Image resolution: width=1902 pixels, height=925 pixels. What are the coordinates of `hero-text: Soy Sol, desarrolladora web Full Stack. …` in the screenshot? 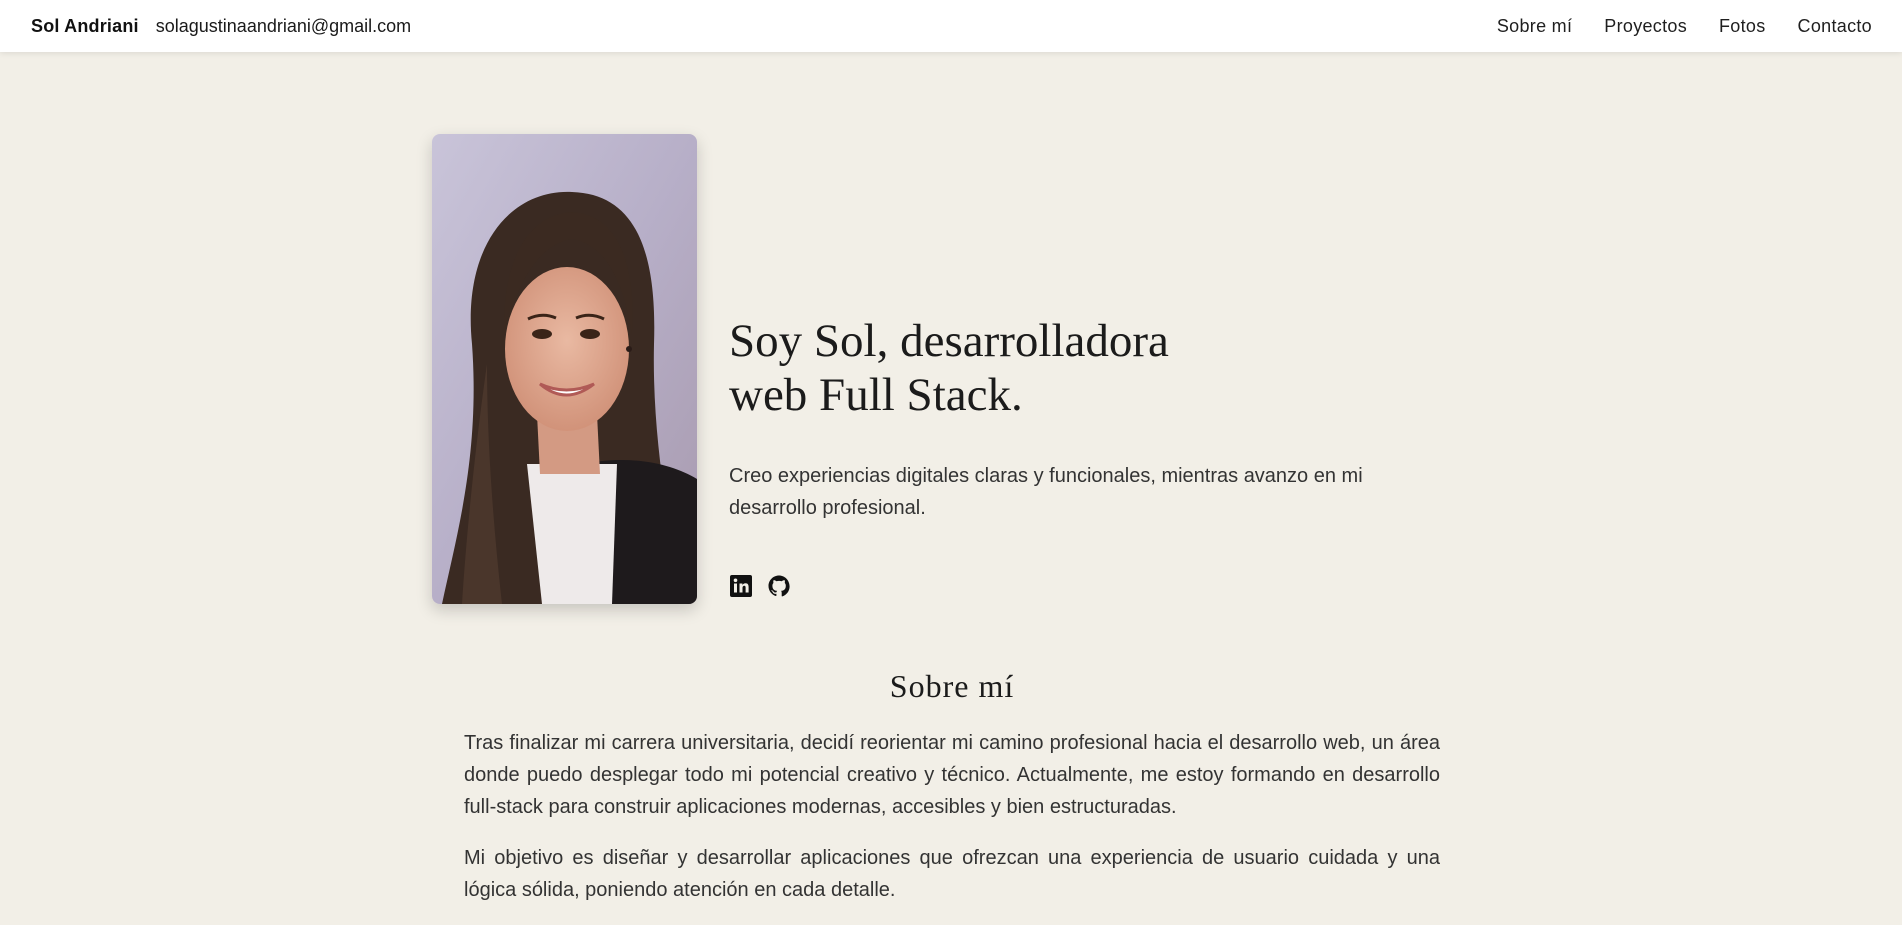 It's located at (1079, 459).